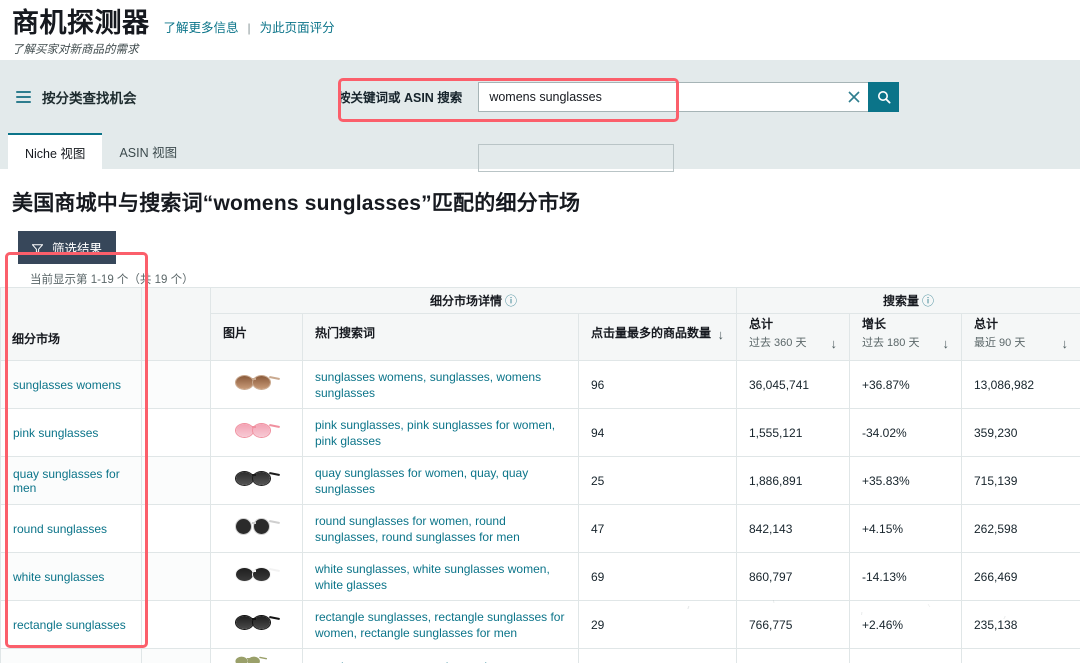 The image size is (1080, 663). What do you see at coordinates (855, 97) in the screenshot?
I see `close-x-icon` at bounding box center [855, 97].